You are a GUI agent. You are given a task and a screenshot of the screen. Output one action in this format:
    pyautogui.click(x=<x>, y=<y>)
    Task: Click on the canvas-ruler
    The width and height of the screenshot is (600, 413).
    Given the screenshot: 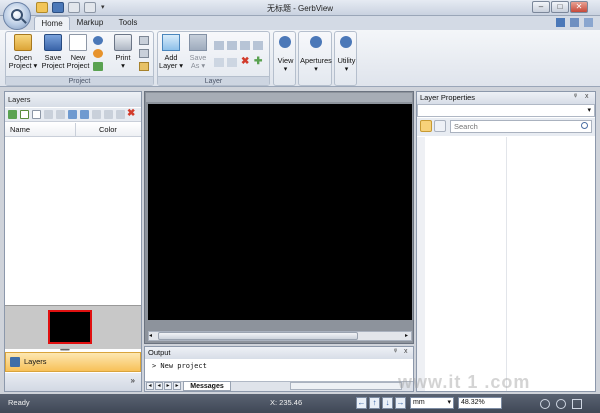 What is the action you would take?
    pyautogui.click(x=279, y=97)
    